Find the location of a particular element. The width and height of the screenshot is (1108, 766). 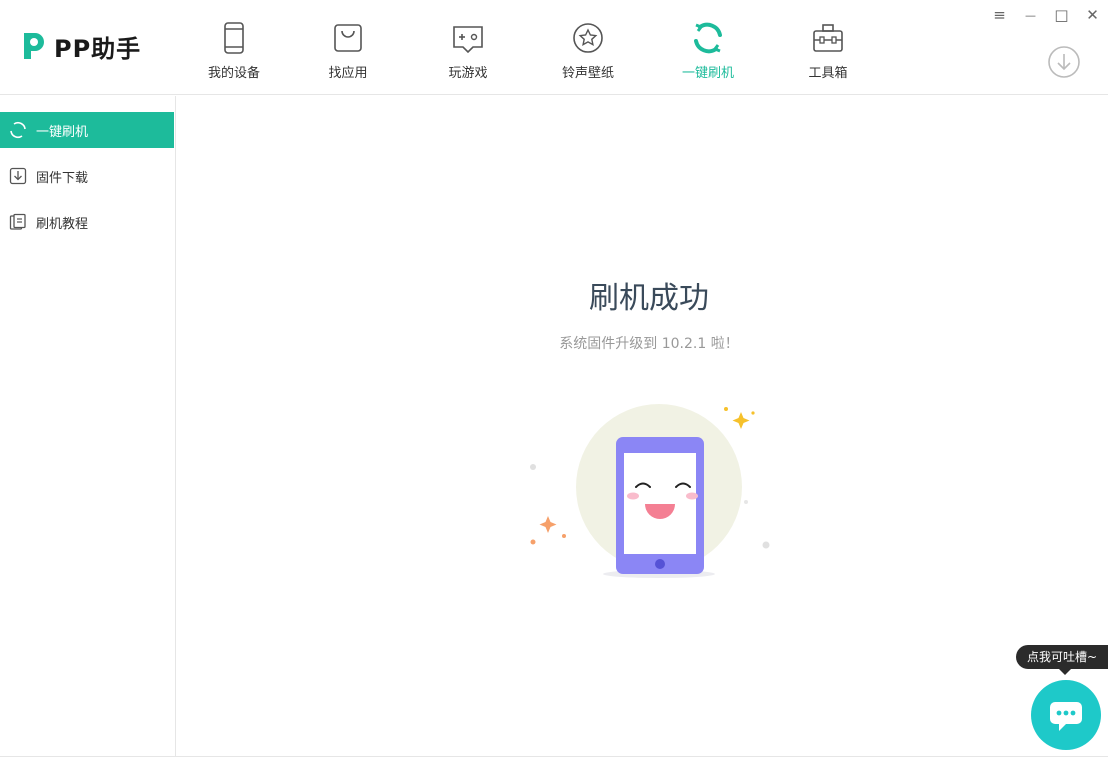

feedback-chat-button is located at coordinates (1066, 715).